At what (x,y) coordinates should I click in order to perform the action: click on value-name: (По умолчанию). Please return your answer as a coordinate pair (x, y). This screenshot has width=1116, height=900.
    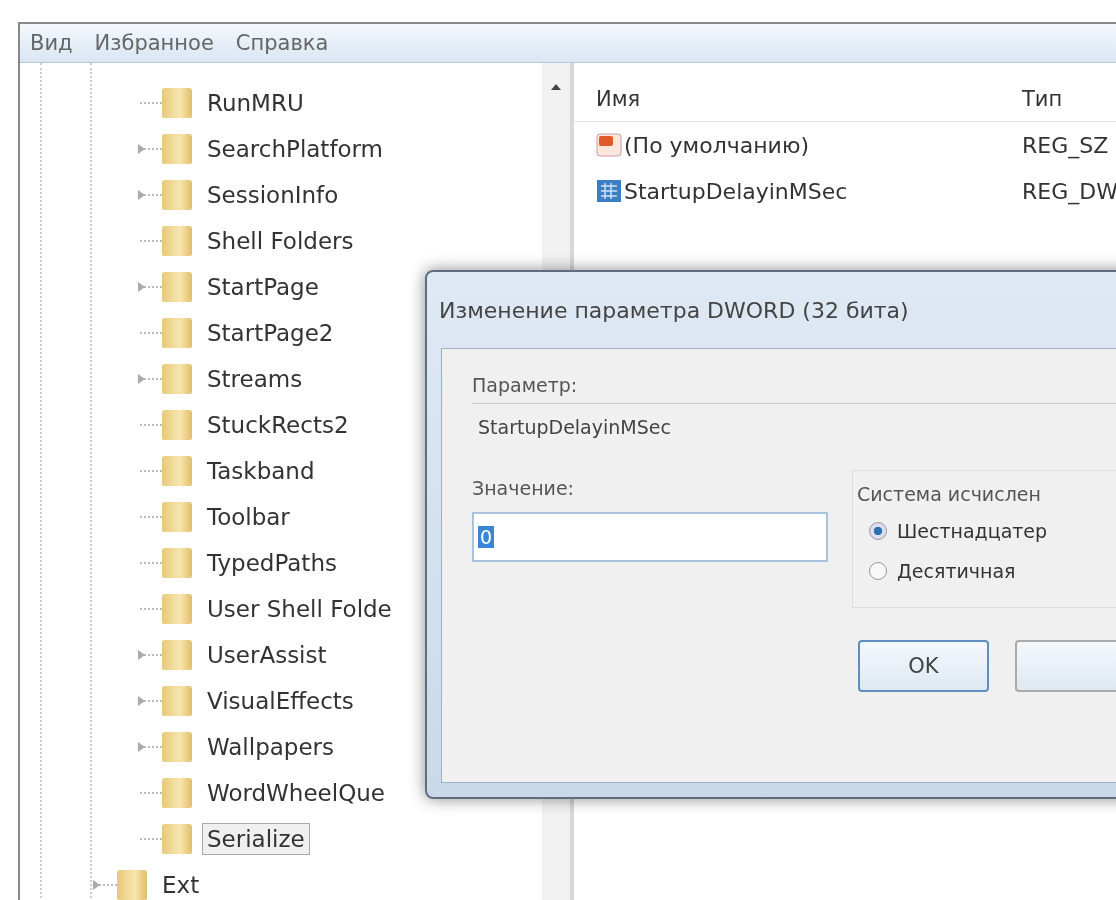
    Looking at the image, I should click on (716, 145).